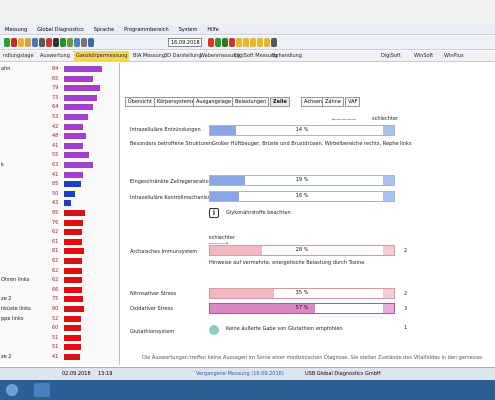 The height and width of the screenshot is (400, 495). Describe the element at coordinates (60, 328) in the screenshot. I see `region-row: 60` at that location.